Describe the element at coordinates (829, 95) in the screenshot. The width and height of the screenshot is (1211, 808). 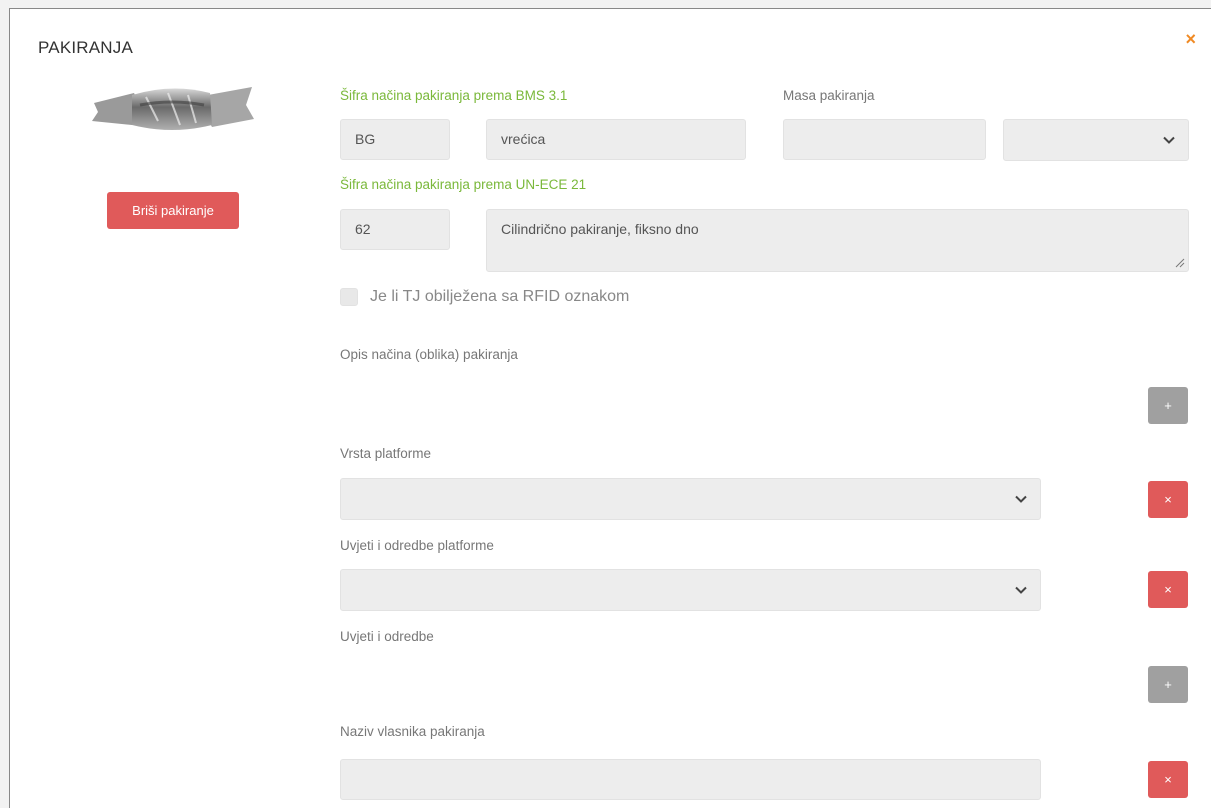
I see `mass-label: Masa pakiranja` at that location.